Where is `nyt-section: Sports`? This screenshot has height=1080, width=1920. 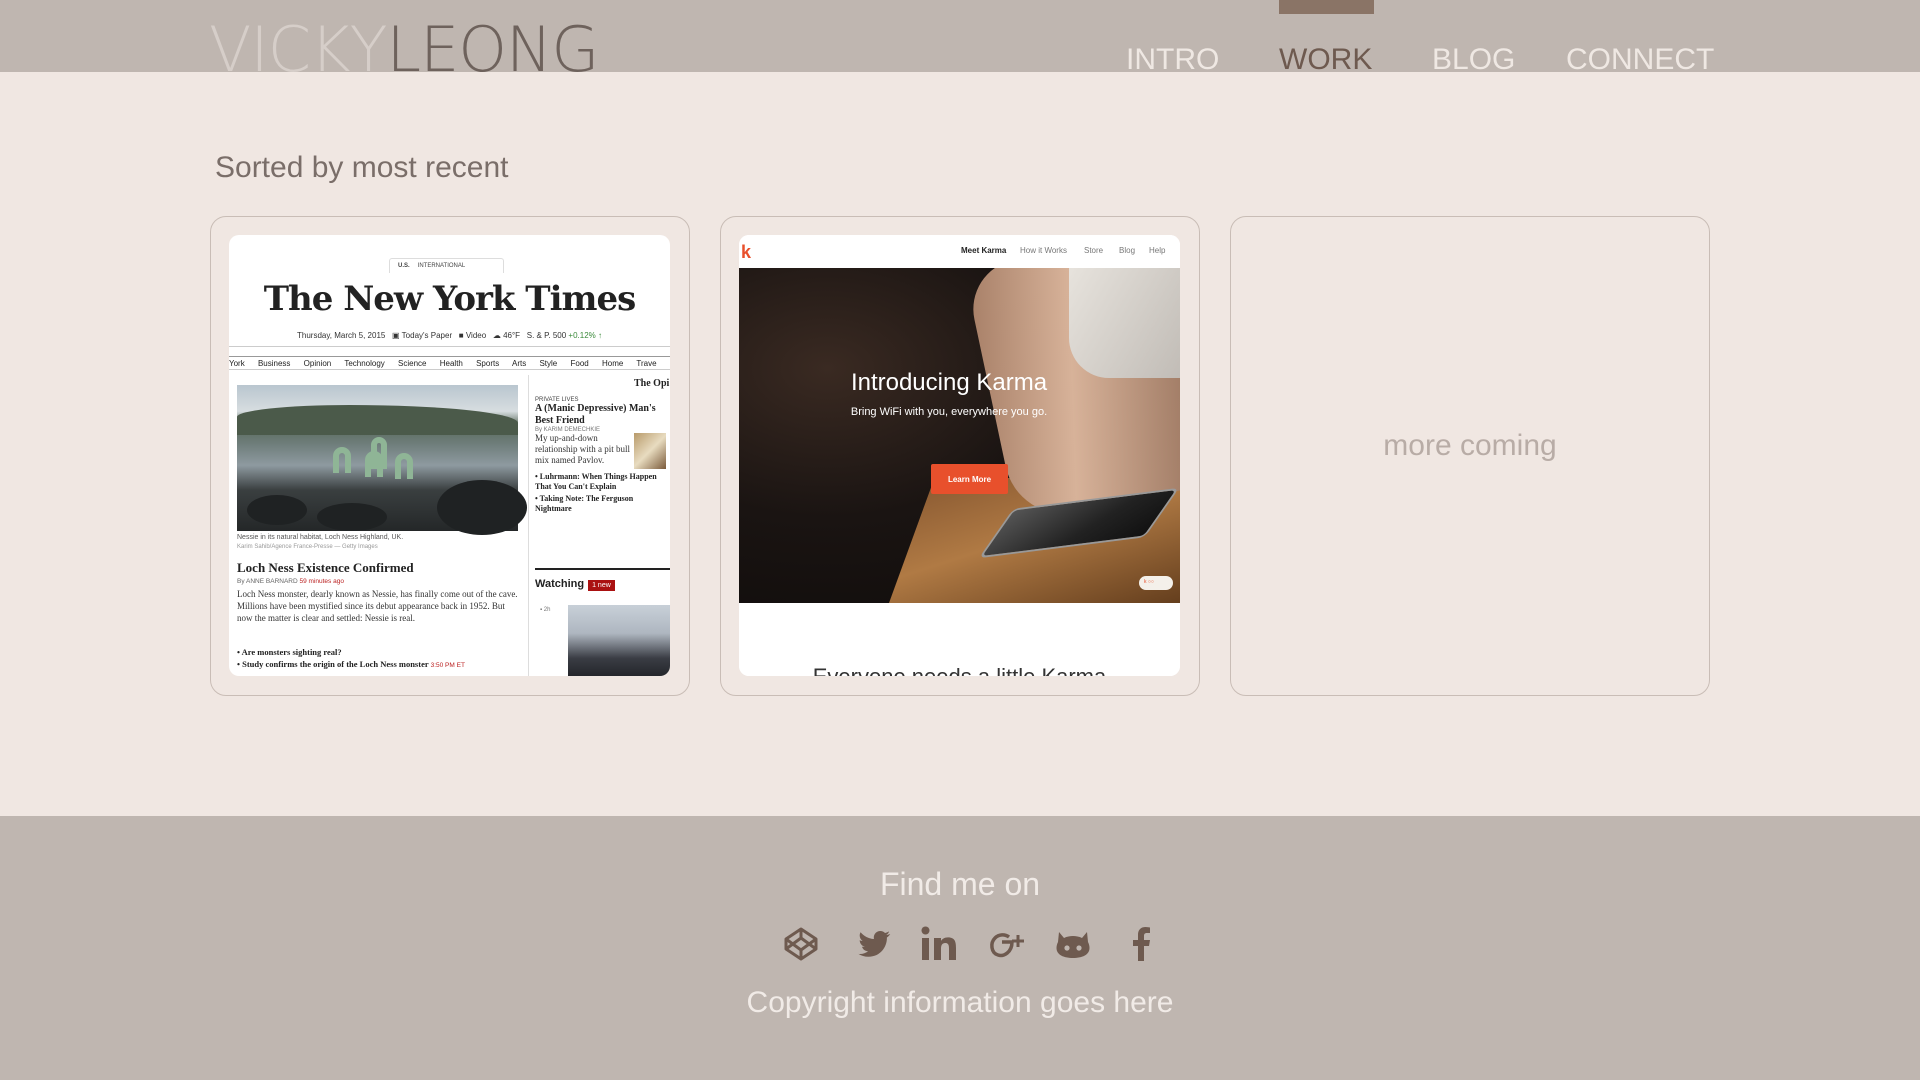 nyt-section: Sports is located at coordinates (488, 363).